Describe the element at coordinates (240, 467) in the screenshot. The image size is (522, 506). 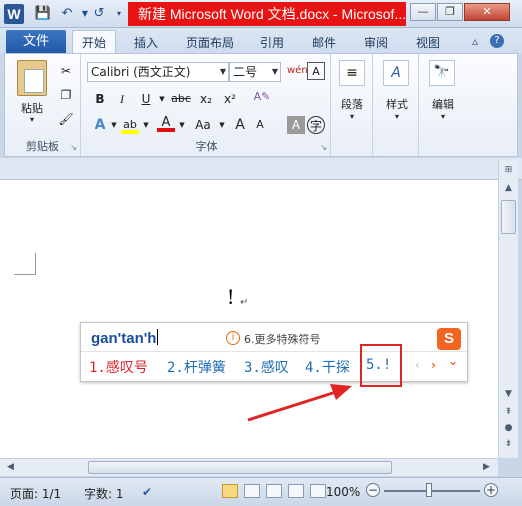
I see `horizontal-scroll-thumb` at that location.